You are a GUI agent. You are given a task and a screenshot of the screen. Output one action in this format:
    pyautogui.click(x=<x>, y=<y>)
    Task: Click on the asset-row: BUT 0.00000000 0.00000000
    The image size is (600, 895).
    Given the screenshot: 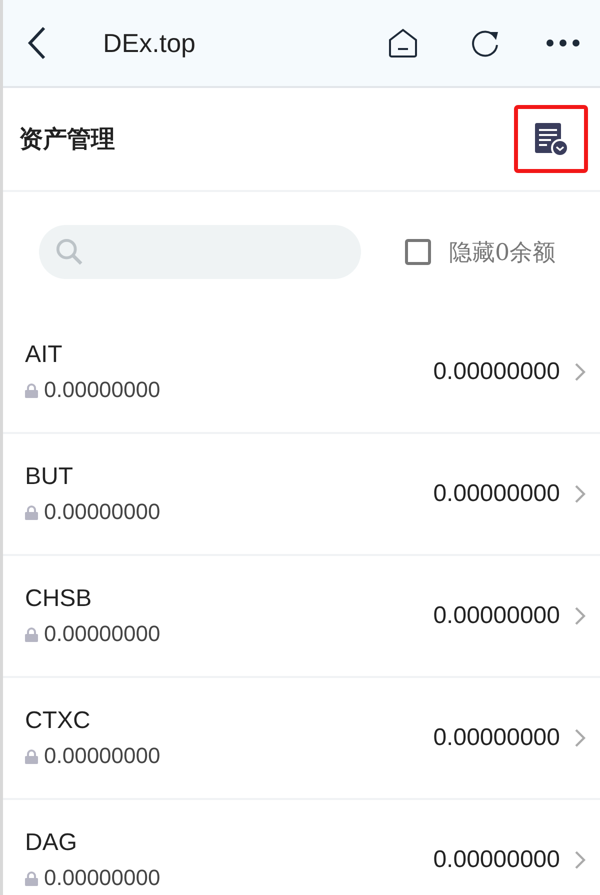 What is the action you would take?
    pyautogui.click(x=301, y=495)
    